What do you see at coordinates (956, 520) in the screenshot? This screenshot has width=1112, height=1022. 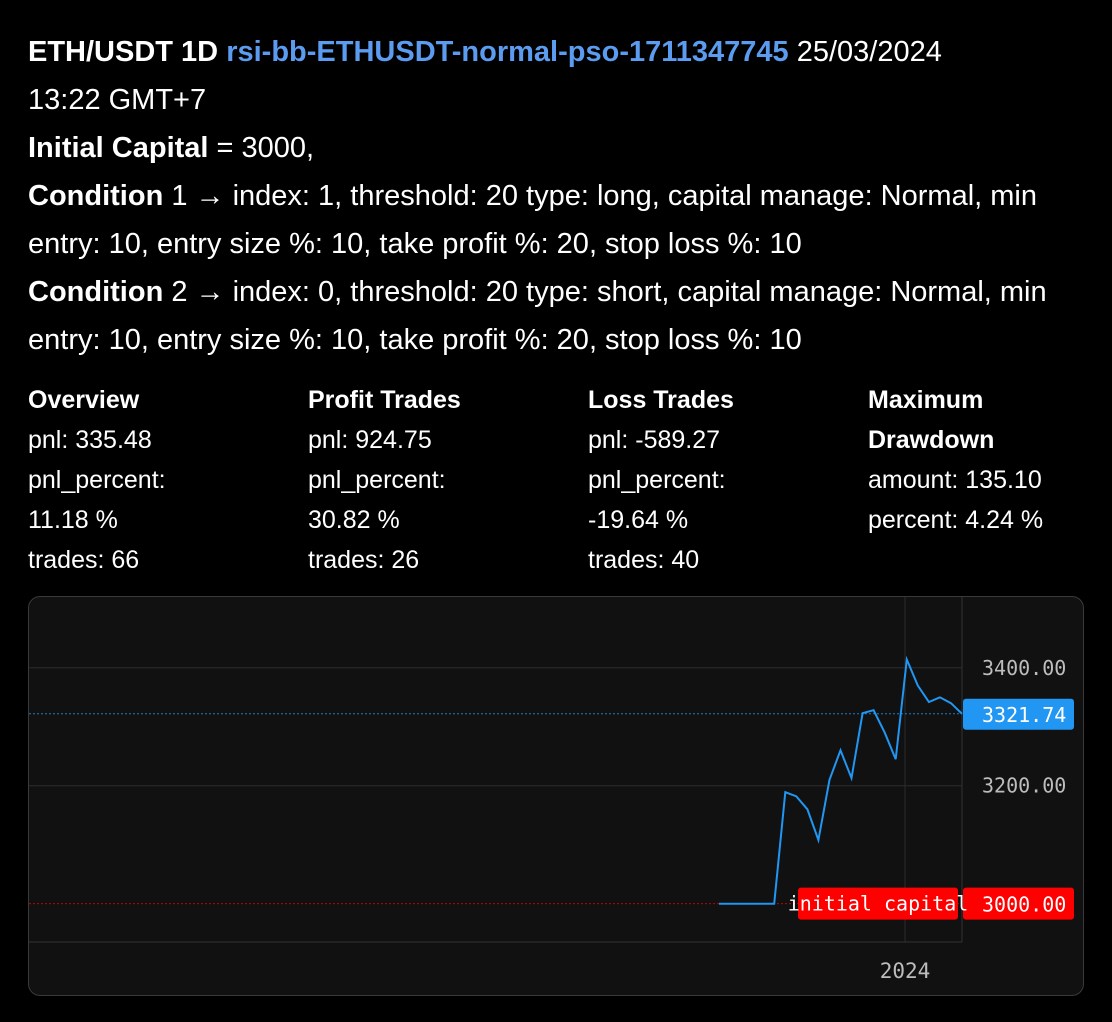 I see `drawdown-percent: percent: 4.24 %` at bounding box center [956, 520].